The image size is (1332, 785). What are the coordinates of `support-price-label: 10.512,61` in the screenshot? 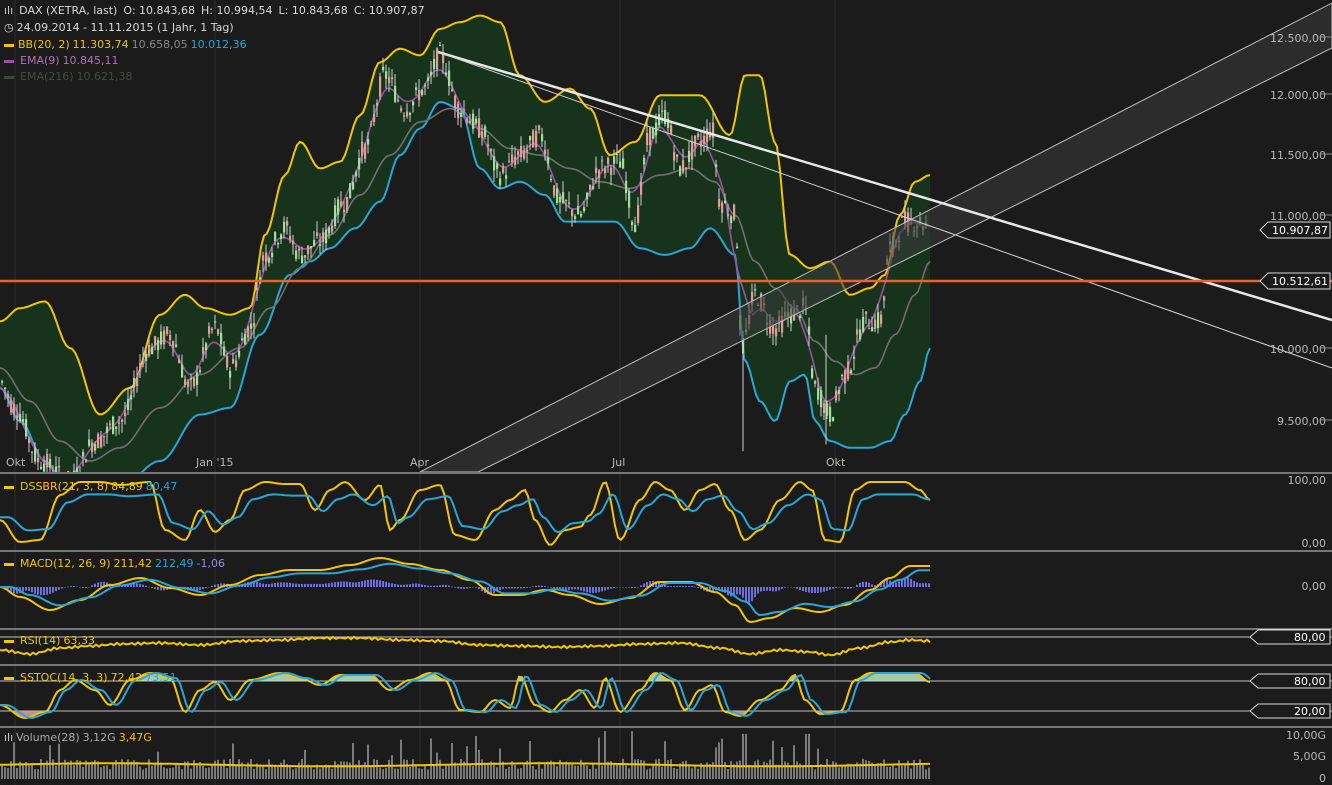 It's located at (1295, 281).